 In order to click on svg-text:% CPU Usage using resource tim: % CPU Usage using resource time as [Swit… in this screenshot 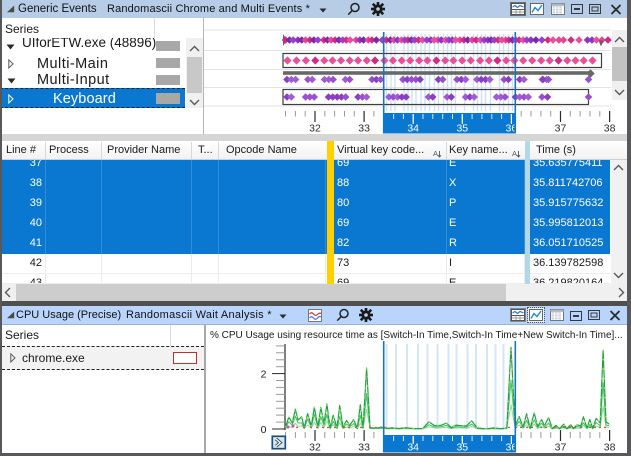, I will do `click(416, 335)`.